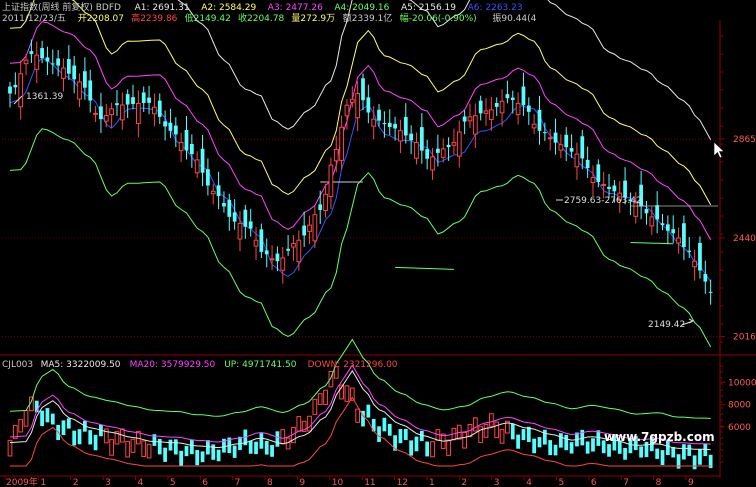 Image resolution: width=756 pixels, height=487 pixels. What do you see at coordinates (261, 18) in the screenshot?
I see `header-line2-item: 收2204.78` at bounding box center [261, 18].